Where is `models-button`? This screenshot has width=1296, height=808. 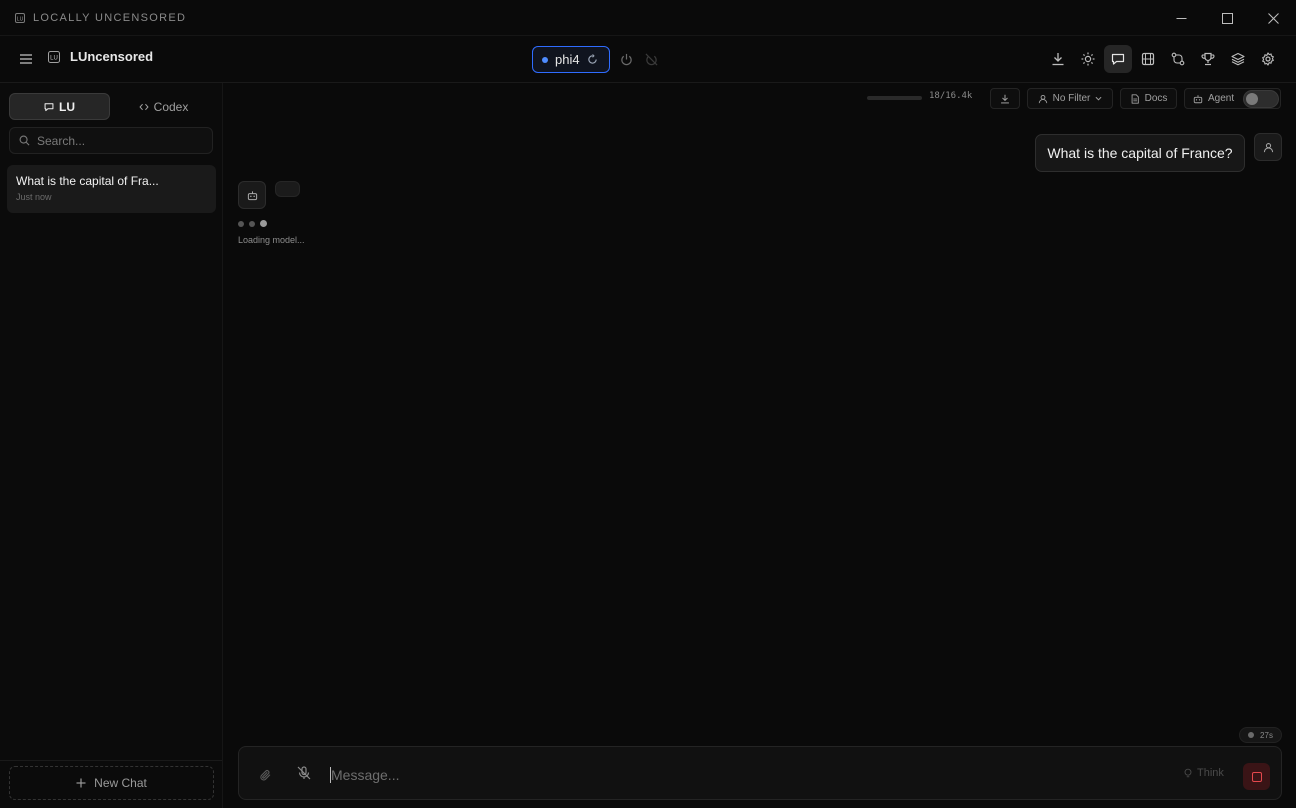 models-button is located at coordinates (1238, 59).